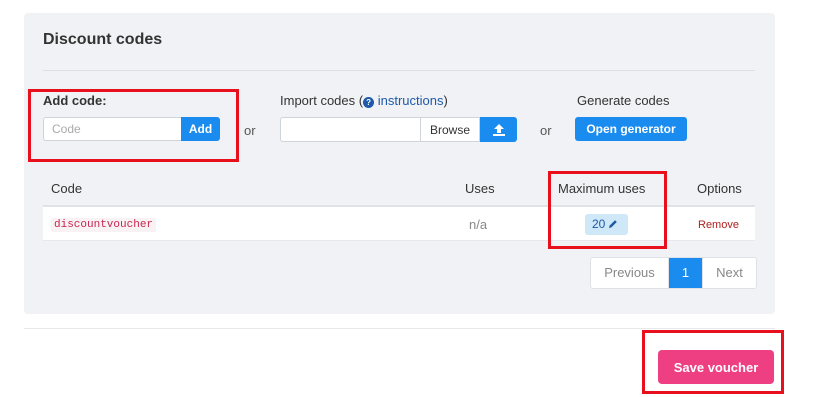 Image resolution: width=821 pixels, height=397 pixels. I want to click on instructions-link-text: instructions, so click(410, 100).